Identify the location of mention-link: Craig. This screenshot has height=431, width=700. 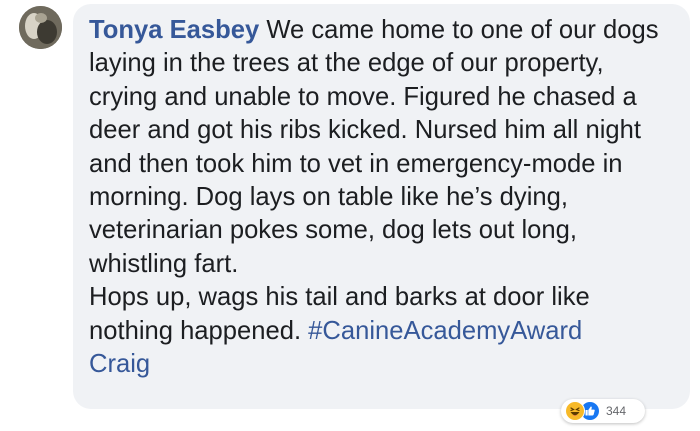
(119, 364).